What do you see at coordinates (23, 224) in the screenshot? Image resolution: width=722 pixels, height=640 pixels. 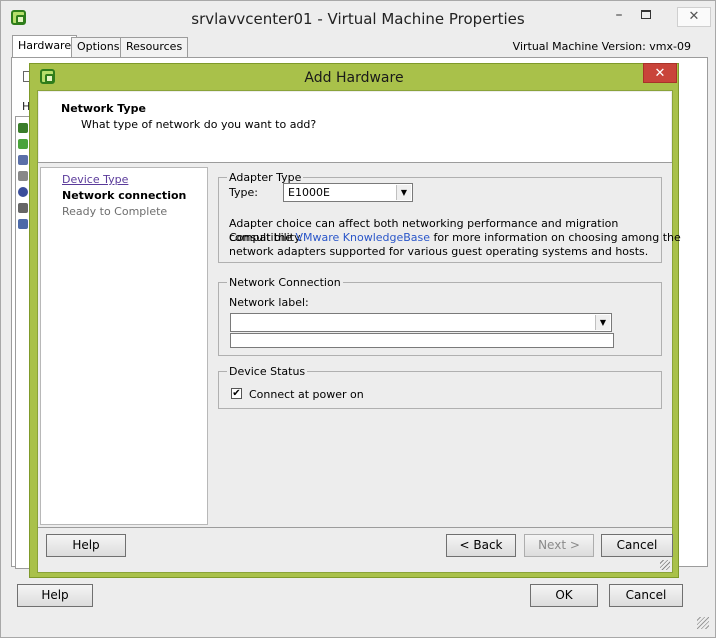 I see `scsi-controller-icon` at bounding box center [23, 224].